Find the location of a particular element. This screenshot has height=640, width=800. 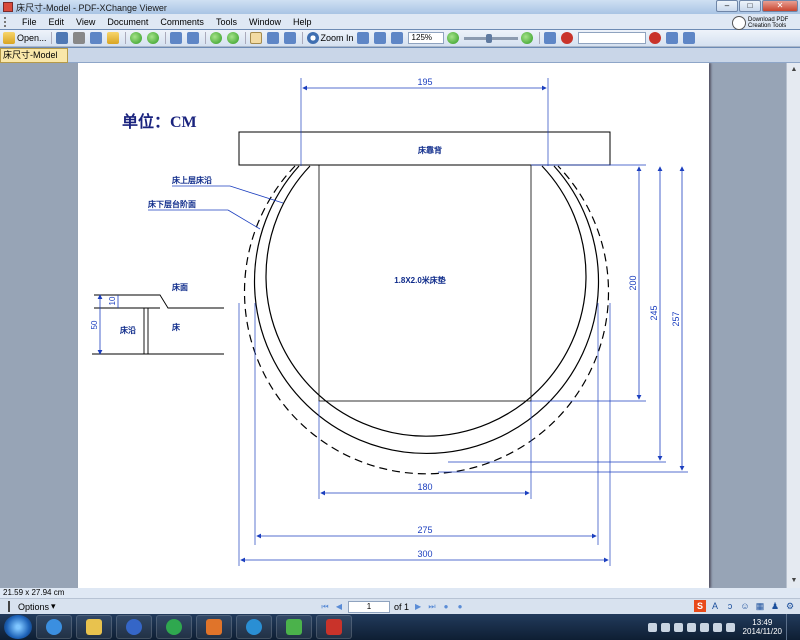

display-icon is located at coordinates (730, 627).